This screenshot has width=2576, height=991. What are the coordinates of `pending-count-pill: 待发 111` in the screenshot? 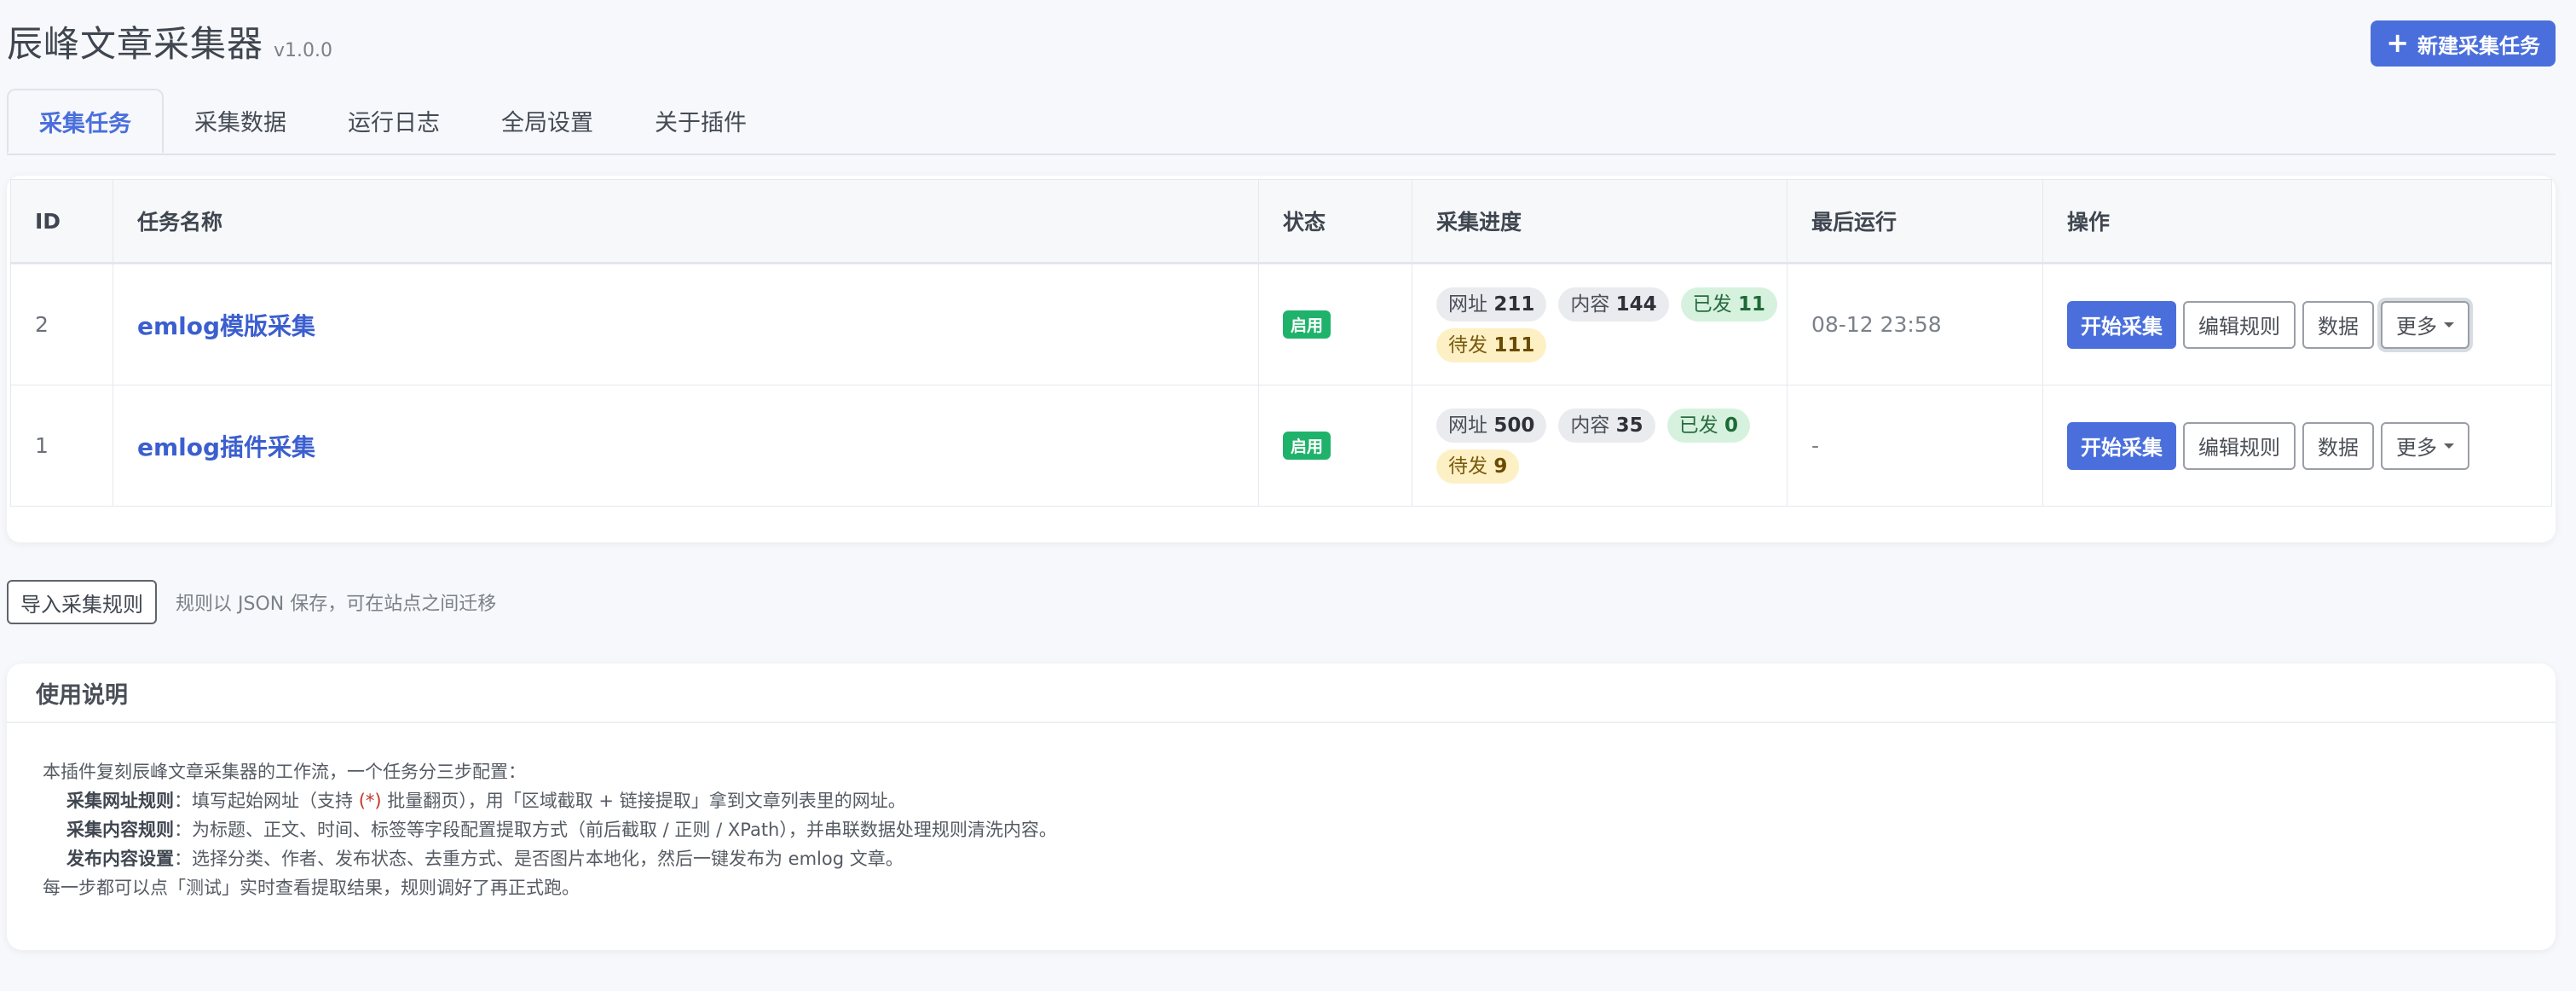 It's located at (1491, 344).